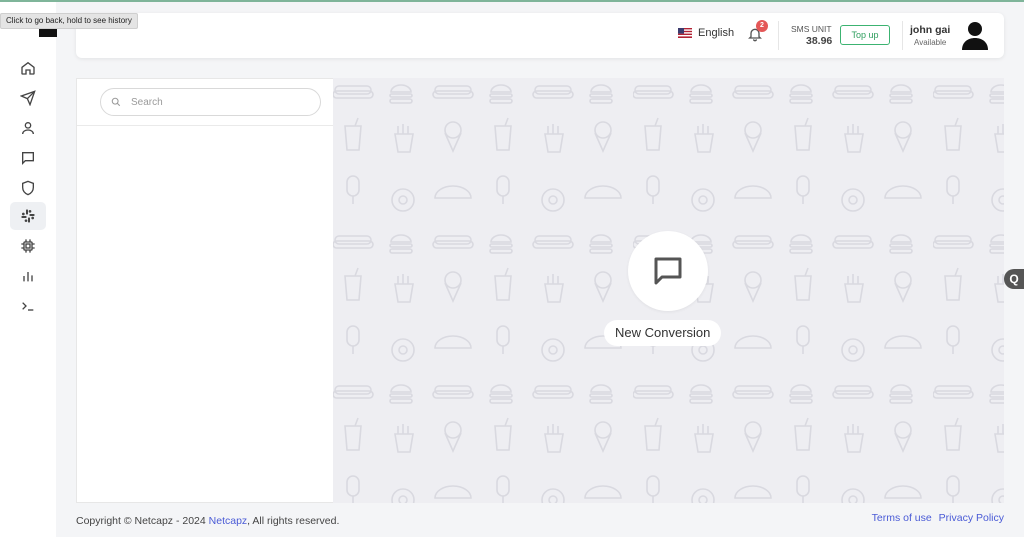 The height and width of the screenshot is (537, 1024). I want to click on message-square-icon, so click(668, 271).